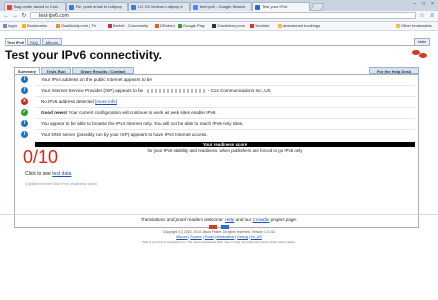 Image resolution: width=438 pixels, height=300 pixels. I want to click on browser-tab-1: Bag under sword to Corc, so click(35, 6).